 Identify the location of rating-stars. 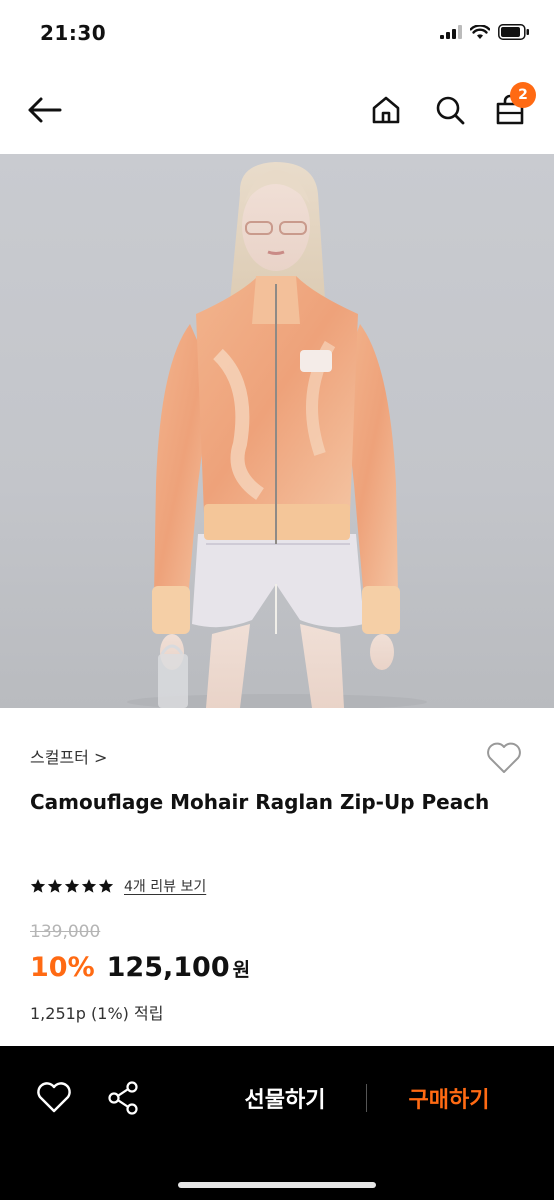
(72, 886).